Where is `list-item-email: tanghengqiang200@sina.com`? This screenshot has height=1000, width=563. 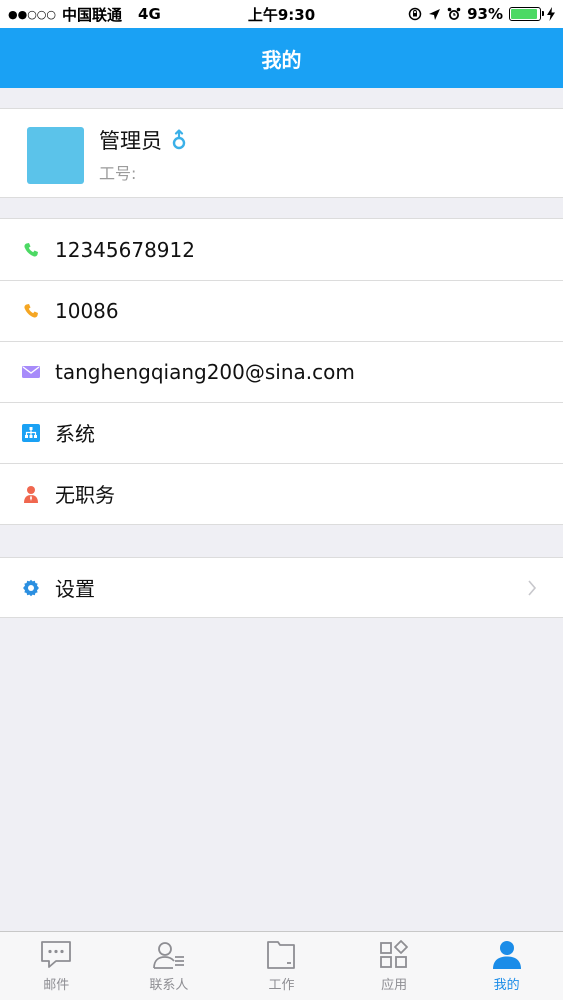 list-item-email: tanghengqiang200@sina.com is located at coordinates (281, 371).